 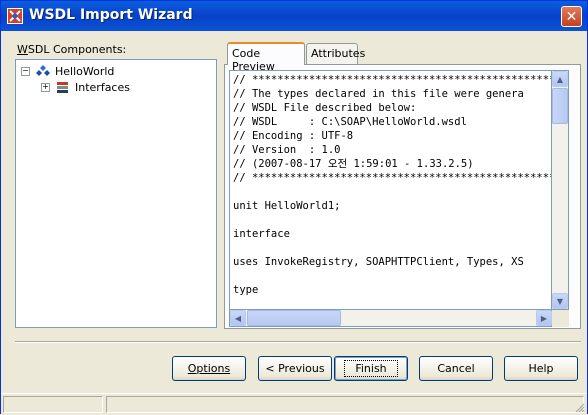 I want to click on horizontal-scrollbar: ◀ ▶, so click(x=390, y=318).